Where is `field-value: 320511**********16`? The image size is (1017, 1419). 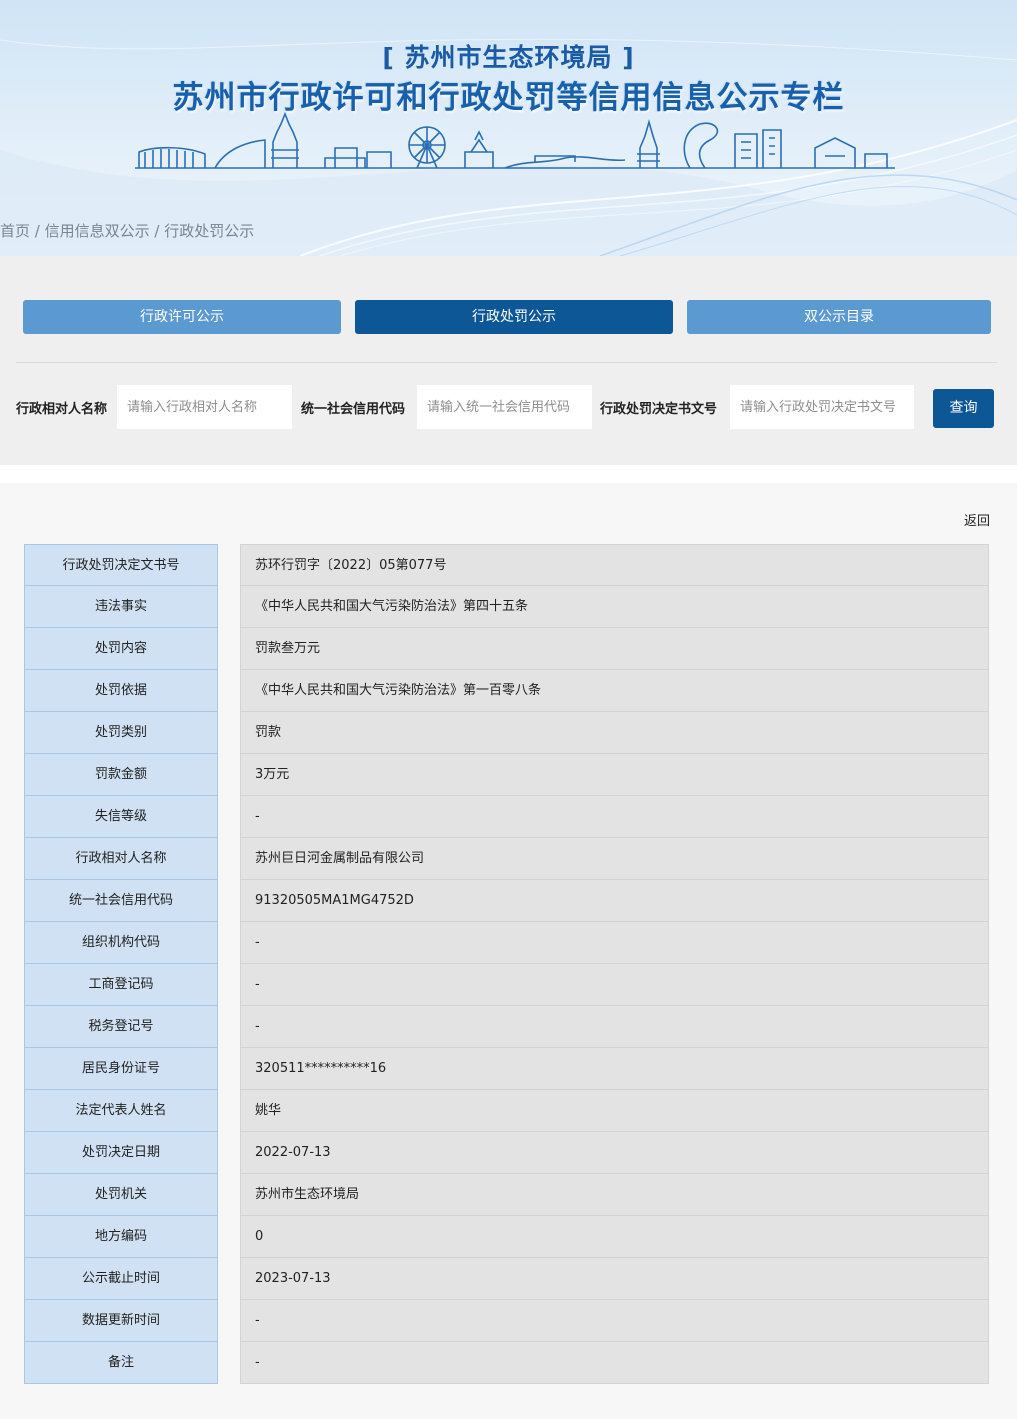 field-value: 320511**********16 is located at coordinates (614, 1069).